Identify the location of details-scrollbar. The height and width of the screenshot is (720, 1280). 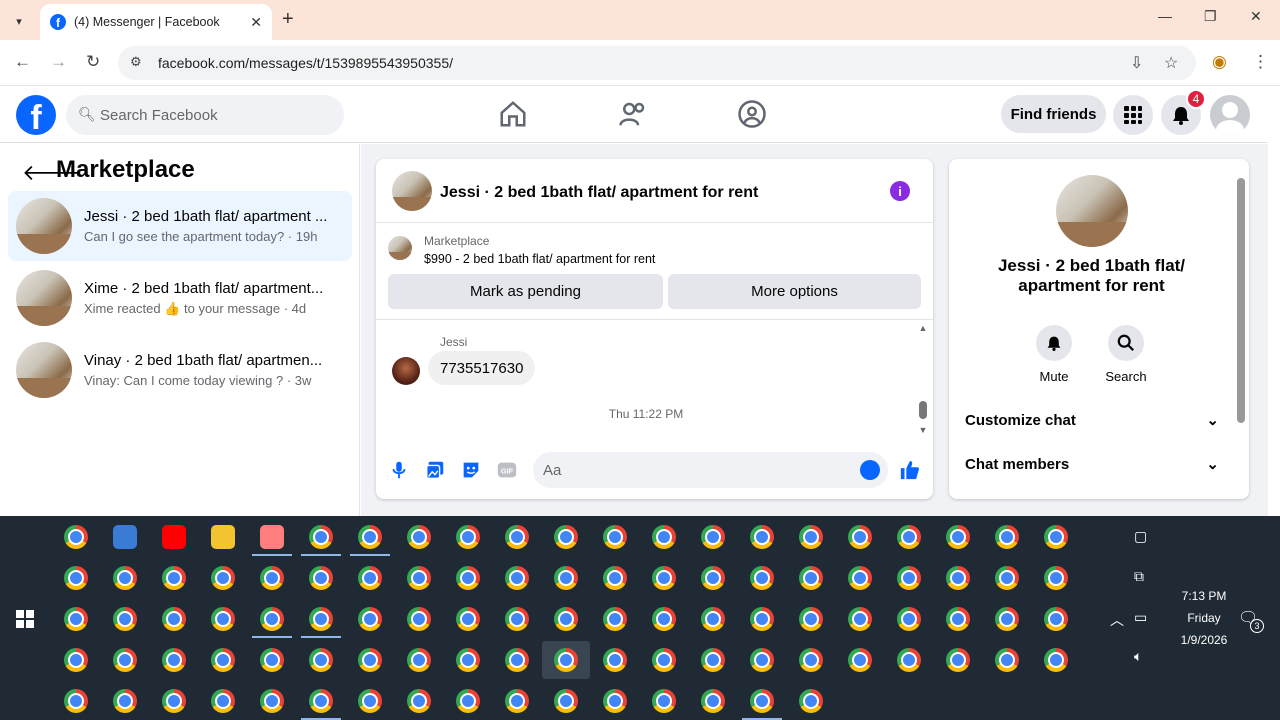
(1241, 300).